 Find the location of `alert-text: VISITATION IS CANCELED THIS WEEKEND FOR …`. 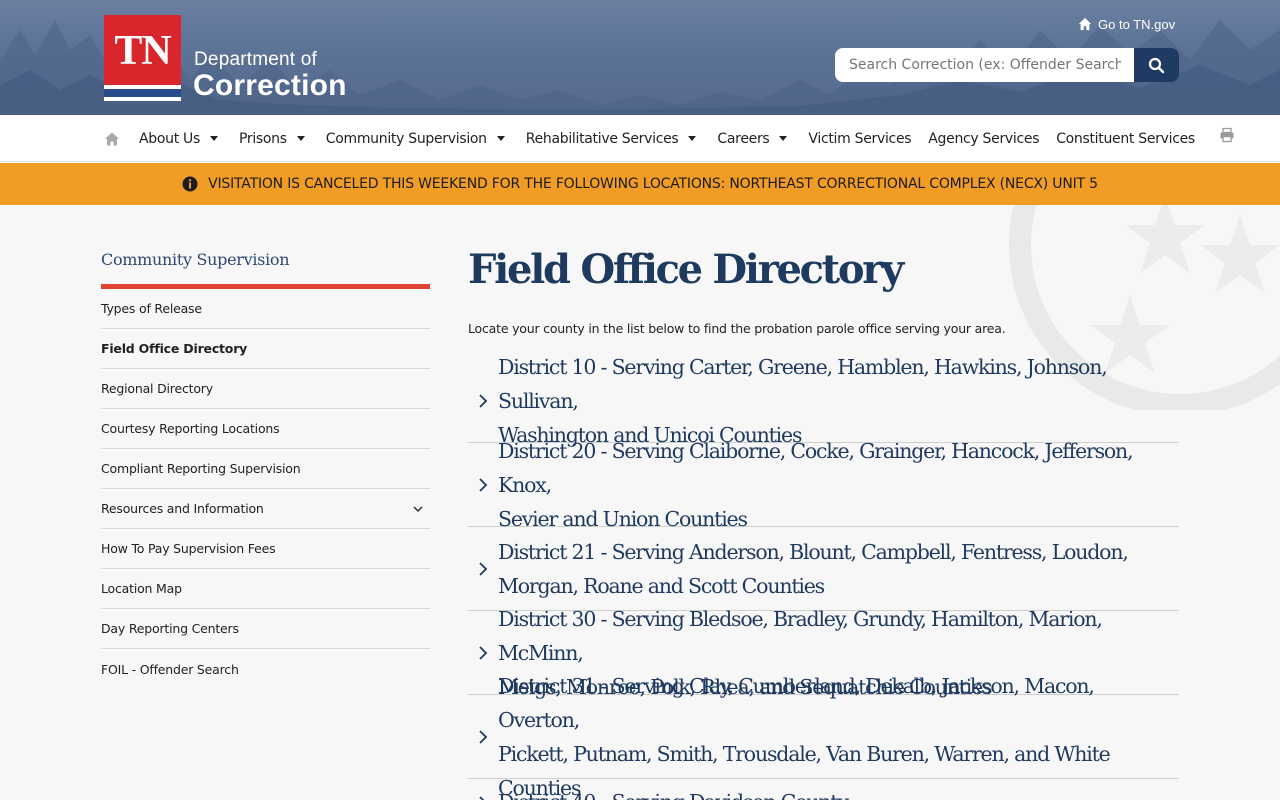

alert-text: VISITATION IS CANCELED THIS WEEKEND FOR … is located at coordinates (653, 184).